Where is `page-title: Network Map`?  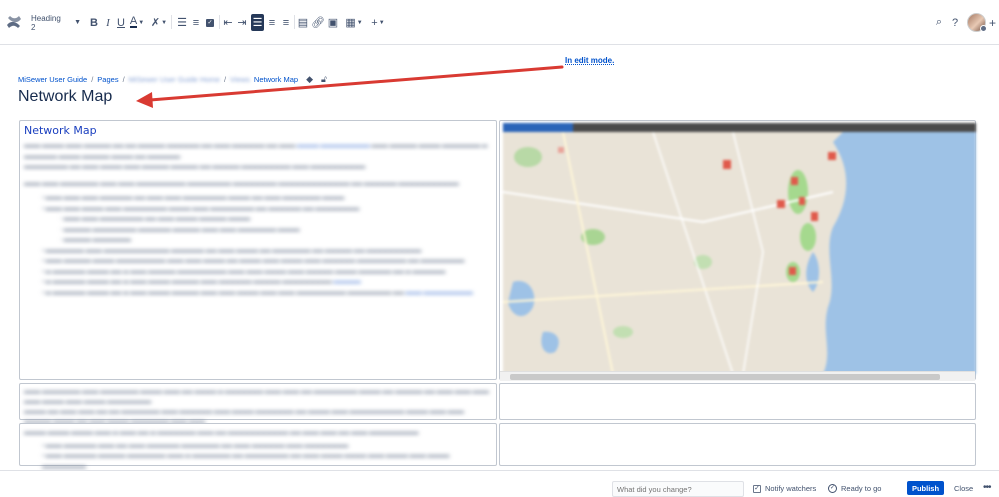
page-title: Network Map is located at coordinates (65, 97).